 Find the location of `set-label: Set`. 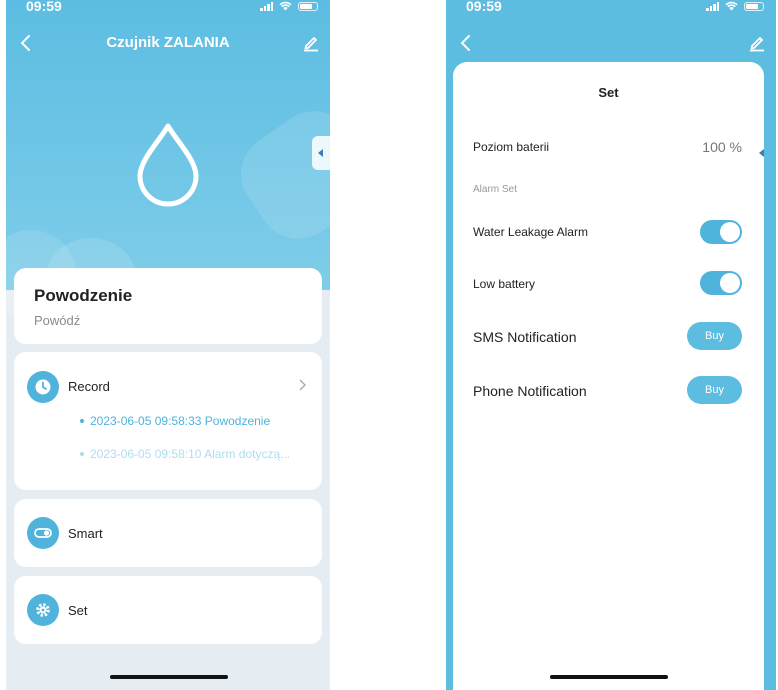

set-label: Set is located at coordinates (78, 610).